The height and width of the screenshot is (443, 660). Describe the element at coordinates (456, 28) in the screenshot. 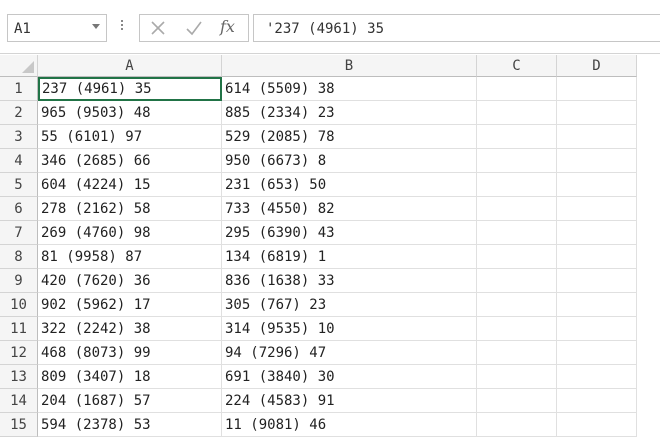

I see `formula-input: '237 (4961) 35` at that location.